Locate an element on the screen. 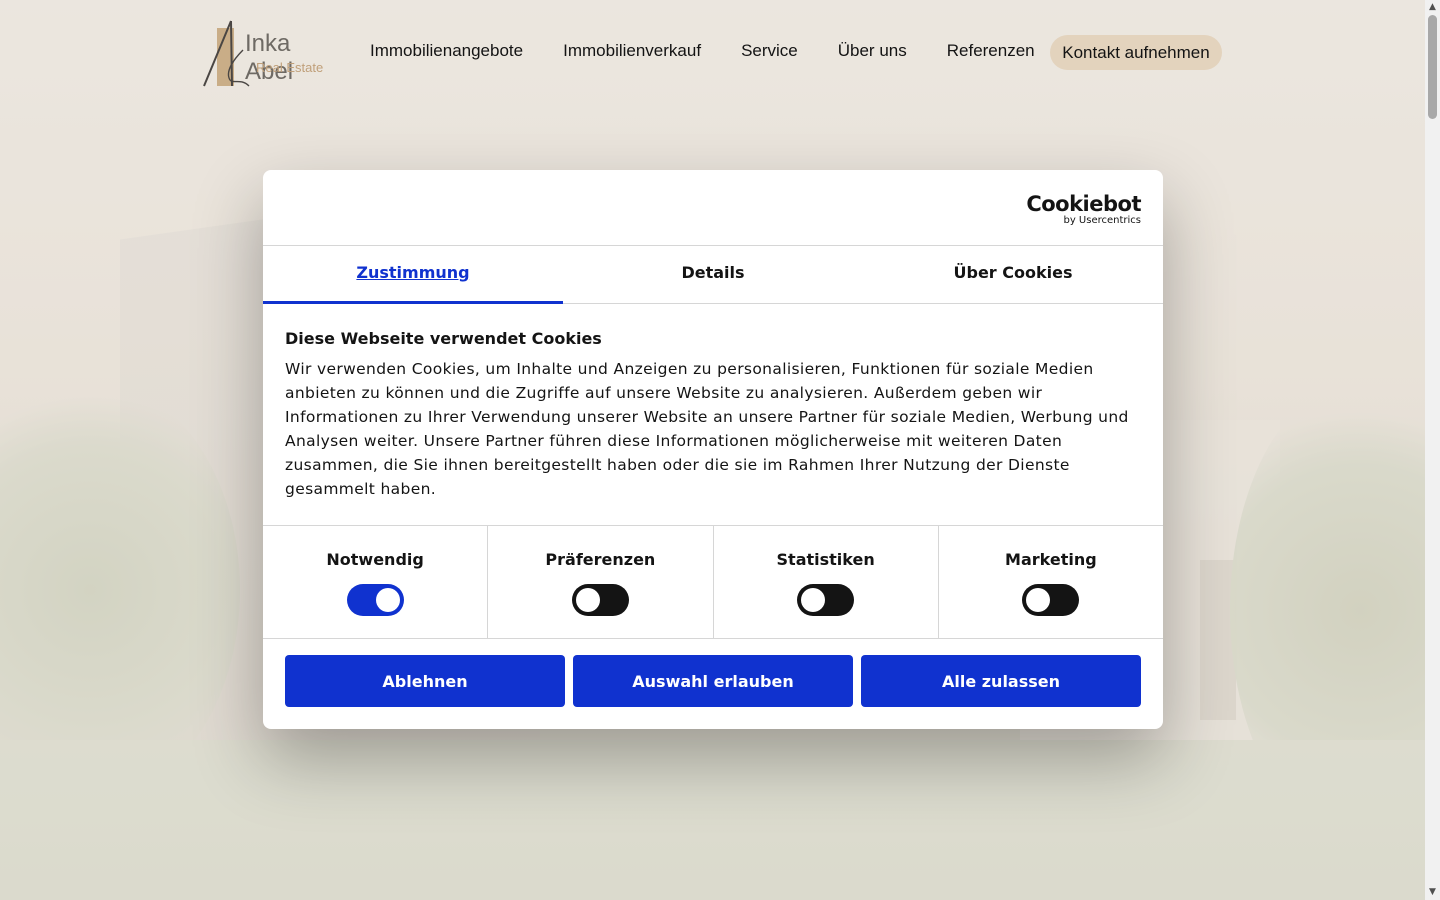 This screenshot has height=900, width=1440. dialog-tabs: Zustimmung Details Über Cookies is located at coordinates (713, 275).